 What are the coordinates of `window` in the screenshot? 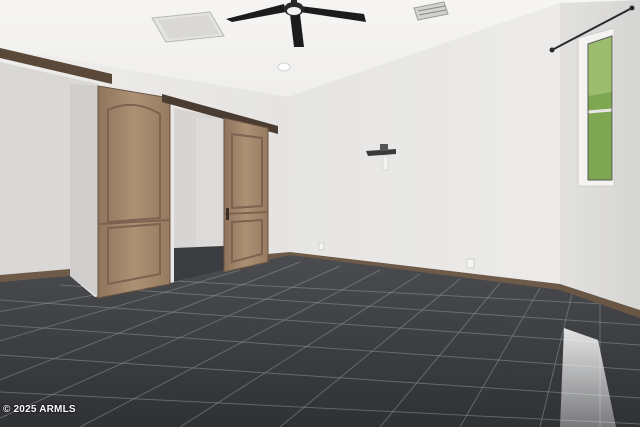 It's located at (596, 107).